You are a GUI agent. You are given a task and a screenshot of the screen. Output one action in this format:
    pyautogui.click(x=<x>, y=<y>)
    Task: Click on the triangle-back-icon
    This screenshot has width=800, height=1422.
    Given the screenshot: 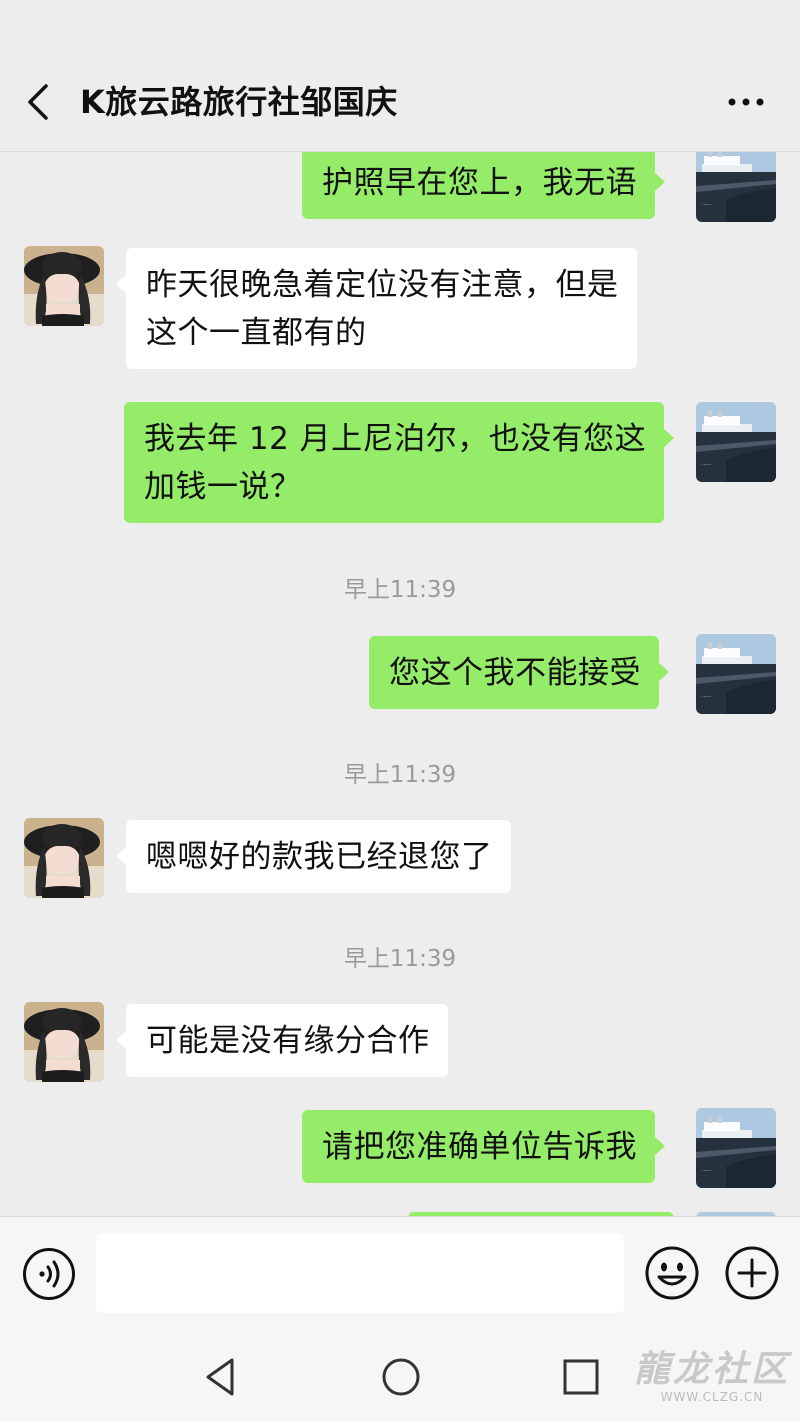 What is the action you would take?
    pyautogui.click(x=220, y=1377)
    